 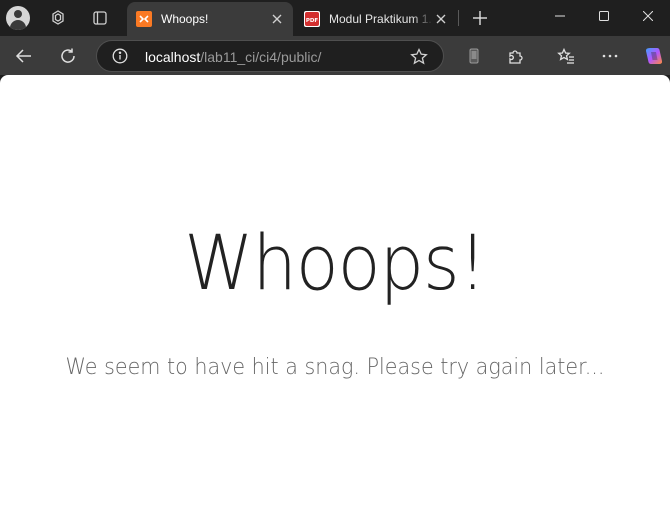 What do you see at coordinates (144, 19) in the screenshot?
I see `xampp-icon` at bounding box center [144, 19].